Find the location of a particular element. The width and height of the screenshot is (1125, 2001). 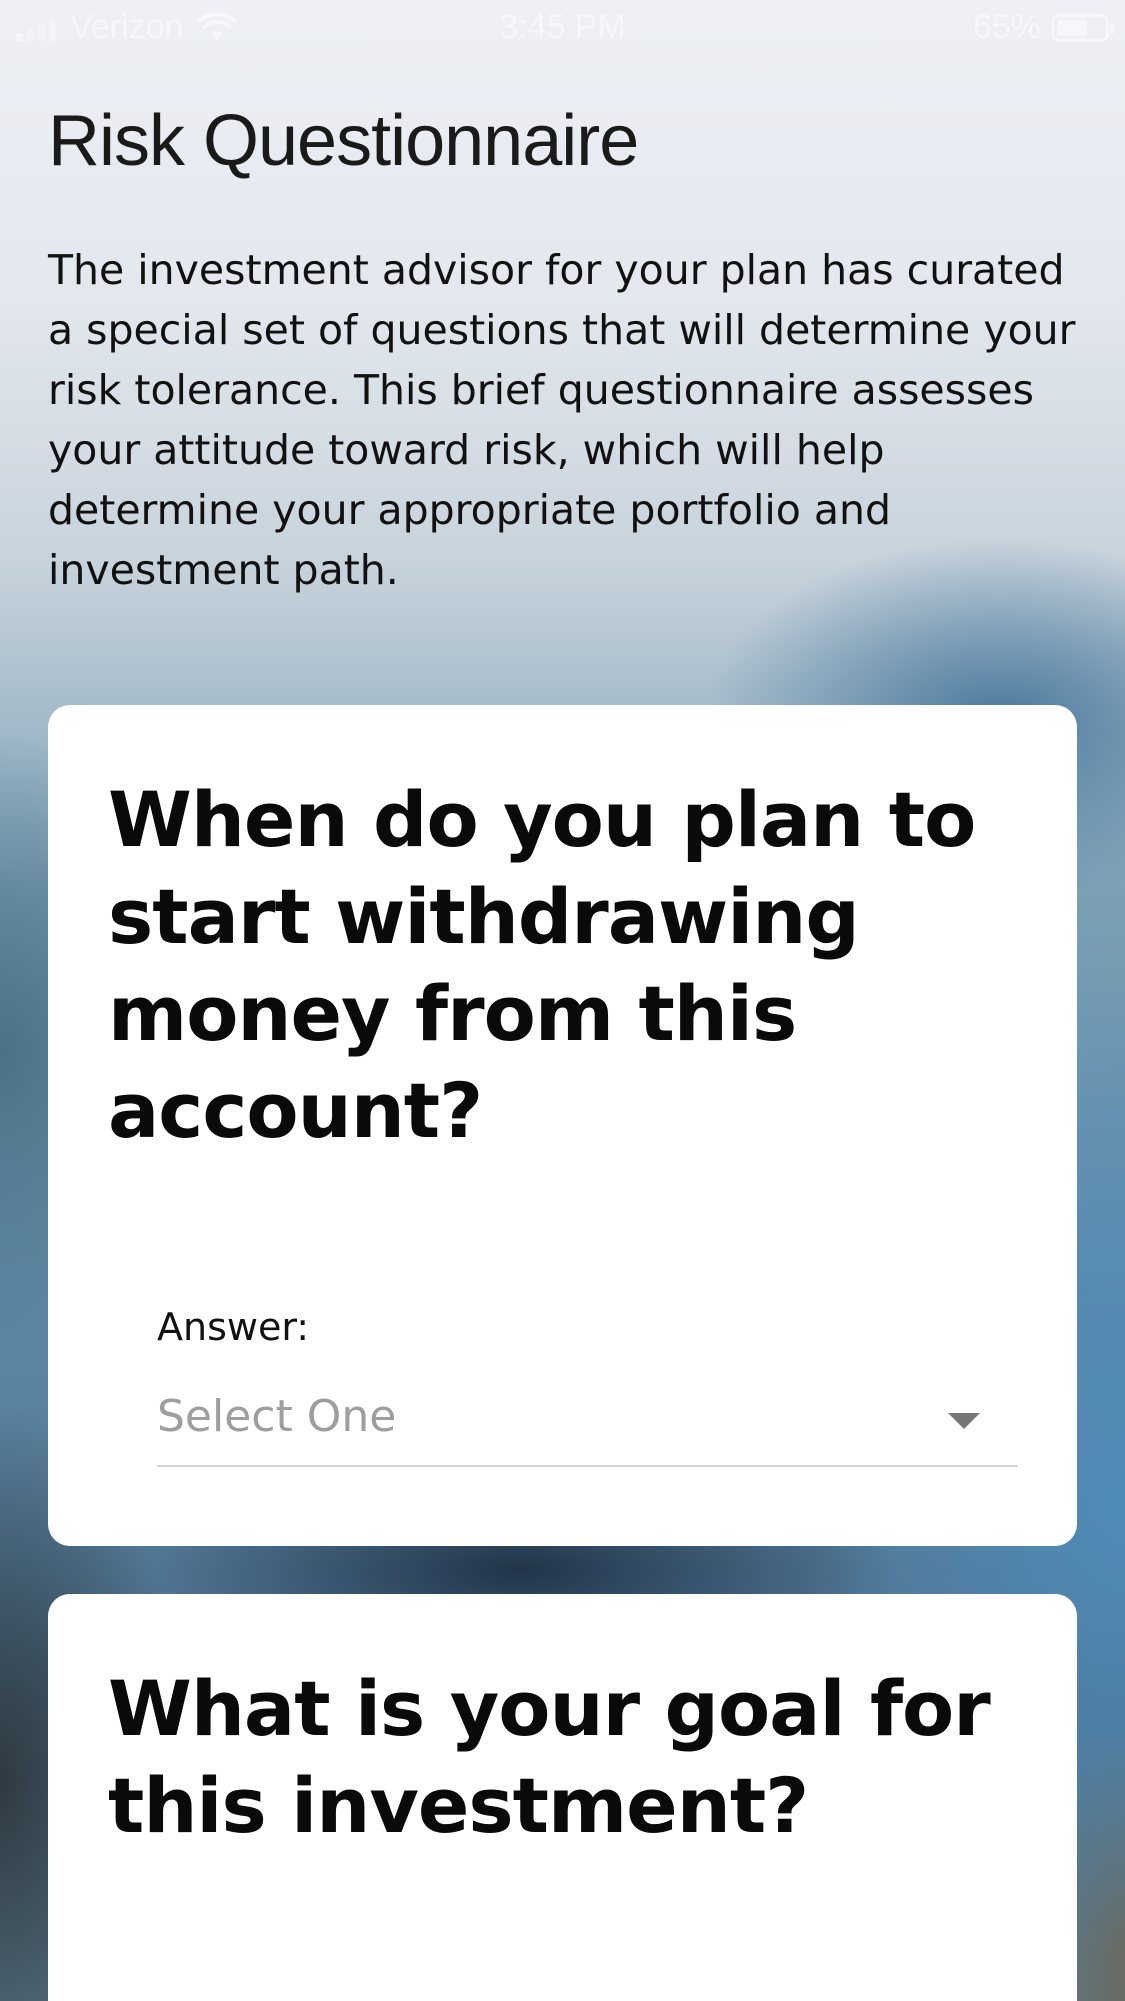

battery-icon is located at coordinates (1083, 27).